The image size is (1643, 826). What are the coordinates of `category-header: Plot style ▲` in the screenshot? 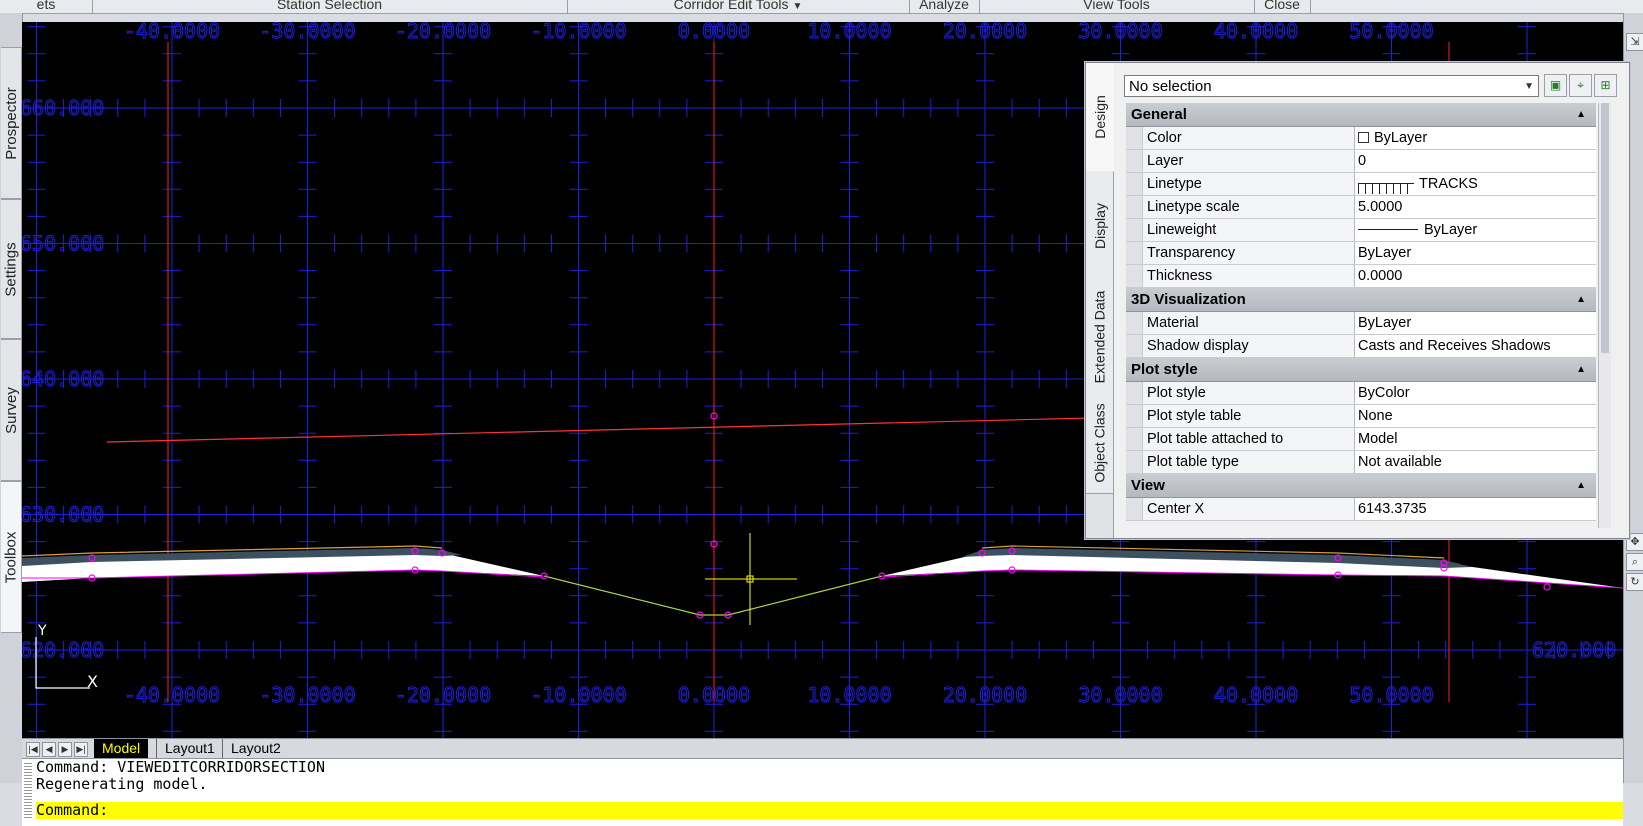 It's located at (1361, 370).